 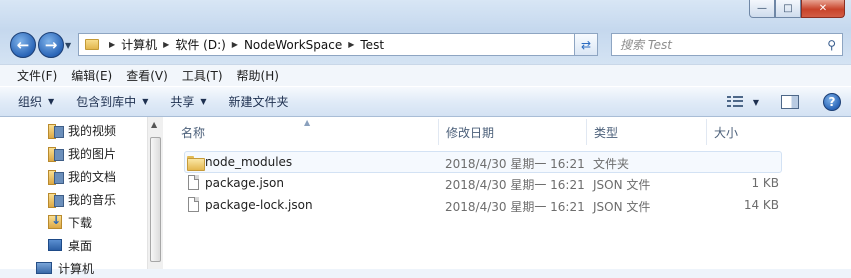 I want to click on address-bar: ▶ 计算机 ▶ 软件 (D:) ▶ NodeWorkSpace ▶ Test ▼, so click(x=338, y=44).